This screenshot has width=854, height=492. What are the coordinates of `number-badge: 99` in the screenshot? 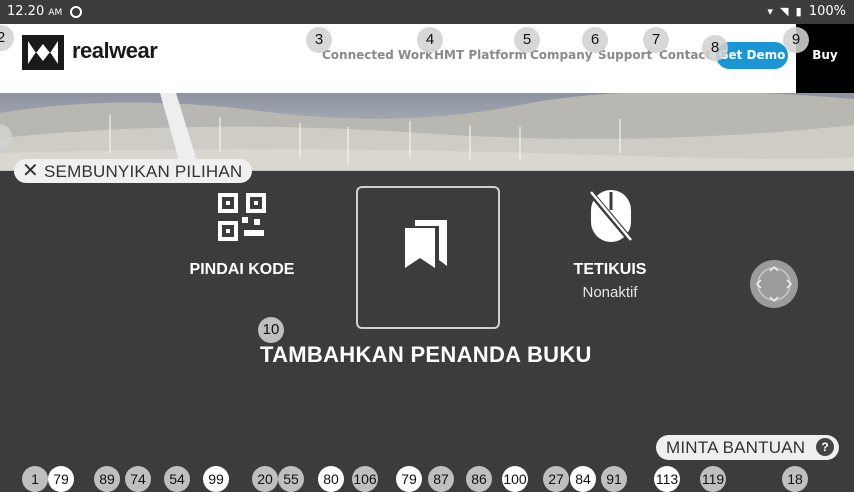 It's located at (216, 479).